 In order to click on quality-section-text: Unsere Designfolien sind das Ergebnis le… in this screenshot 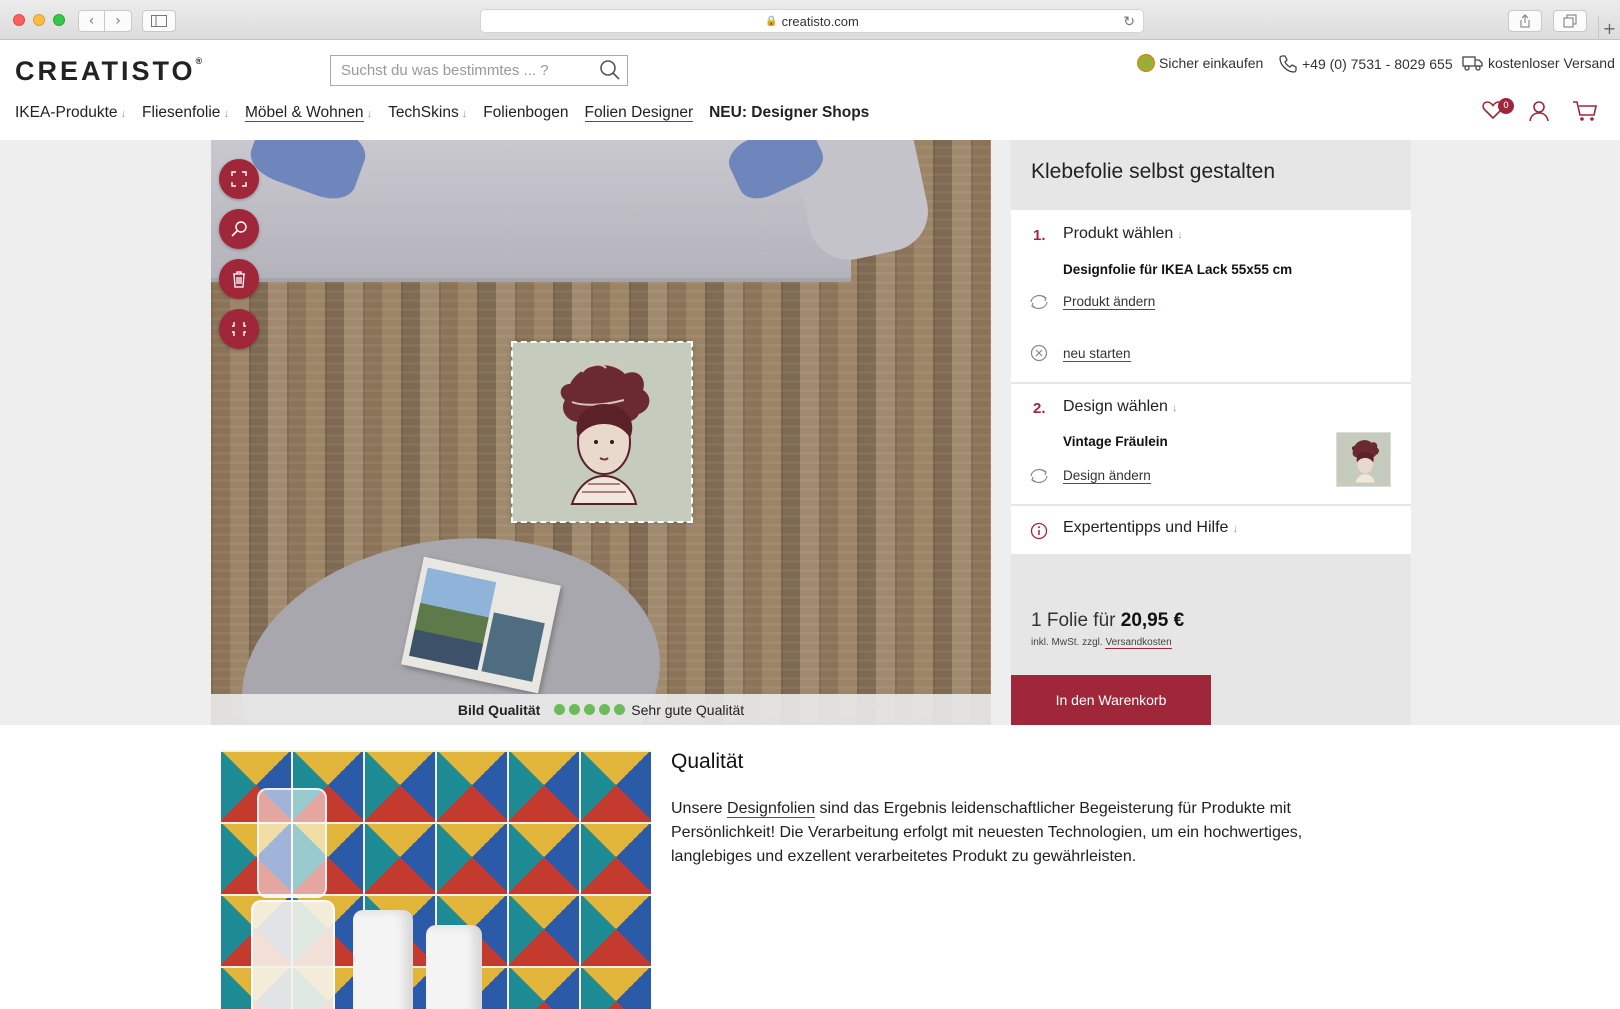, I will do `click(1011, 833)`.